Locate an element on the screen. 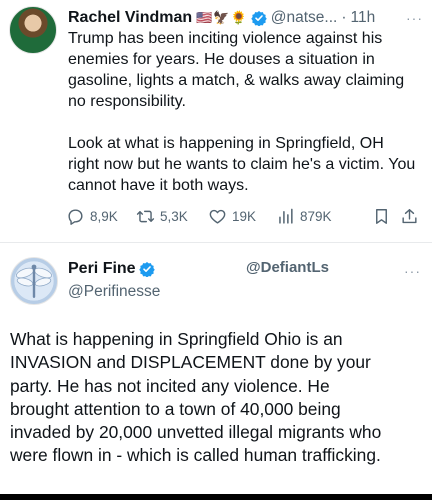 This screenshot has width=432, height=500. tweet-header: Rachel Vindman 🇺🇸🦅🌻 @natse... · 11h ··· is located at coordinates (245, 18).